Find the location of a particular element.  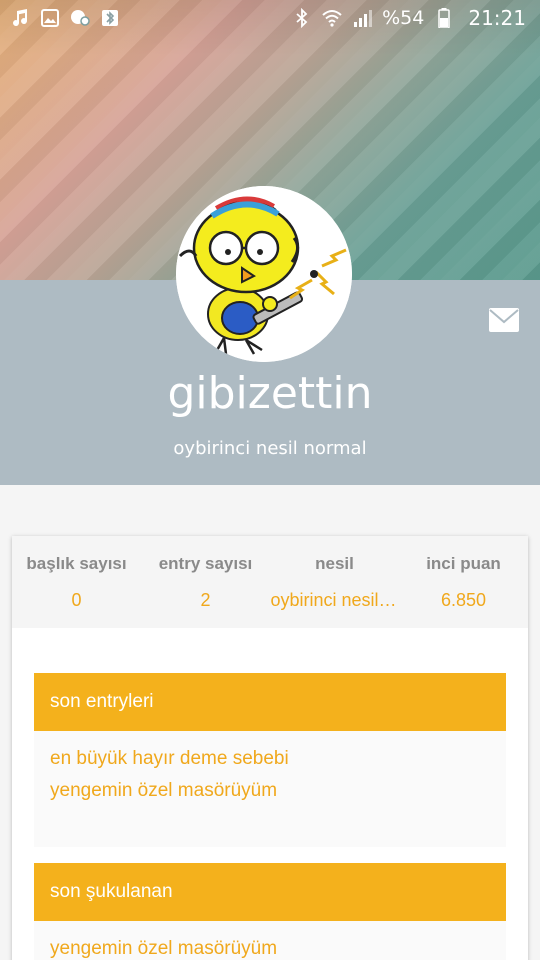

music-icon is located at coordinates (20, 18).